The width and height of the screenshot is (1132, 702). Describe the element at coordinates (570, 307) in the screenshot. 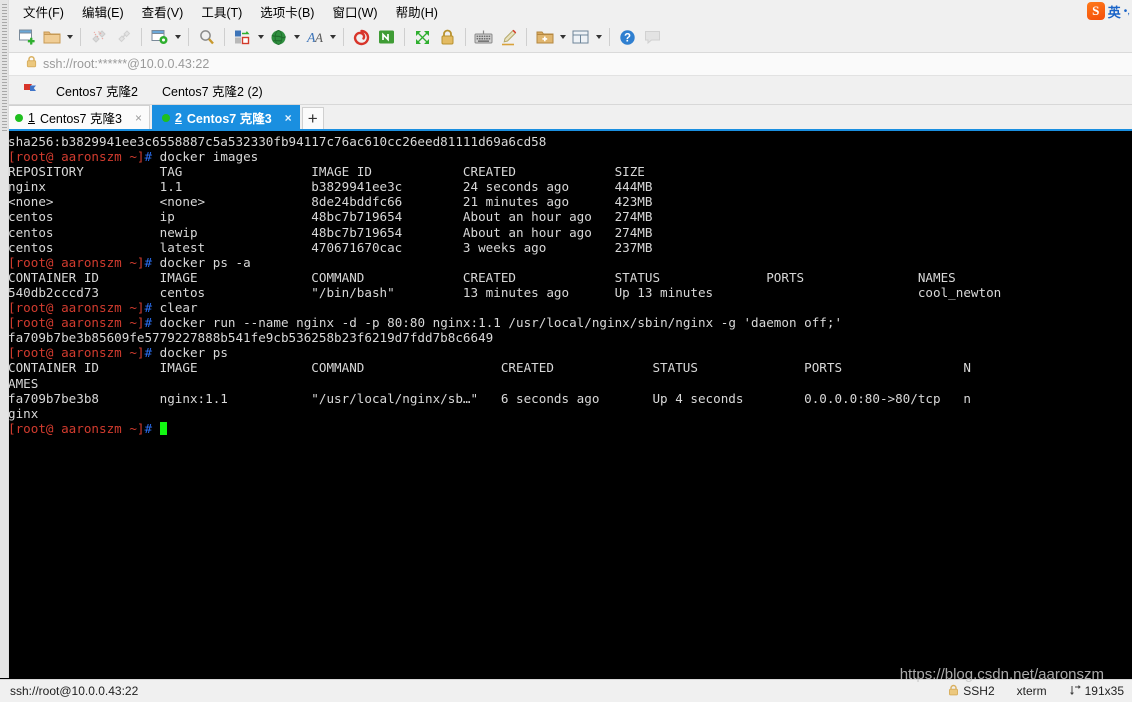

I see `terminal-line: [root@ aaronszm ~]# clear` at that location.